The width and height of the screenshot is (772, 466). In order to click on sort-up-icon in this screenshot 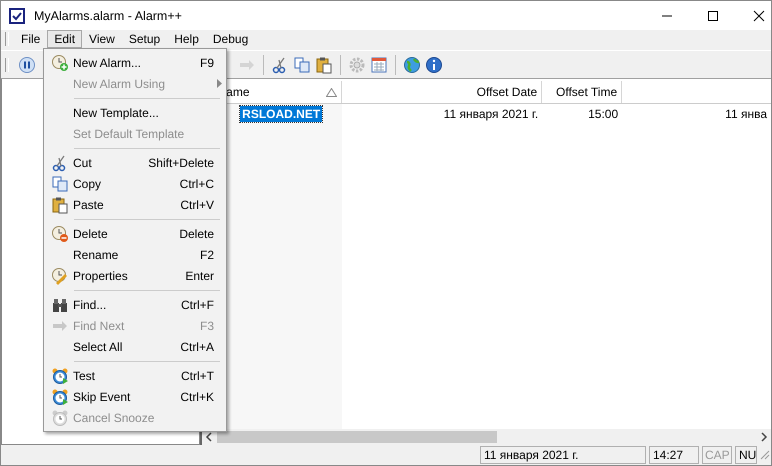, I will do `click(332, 92)`.